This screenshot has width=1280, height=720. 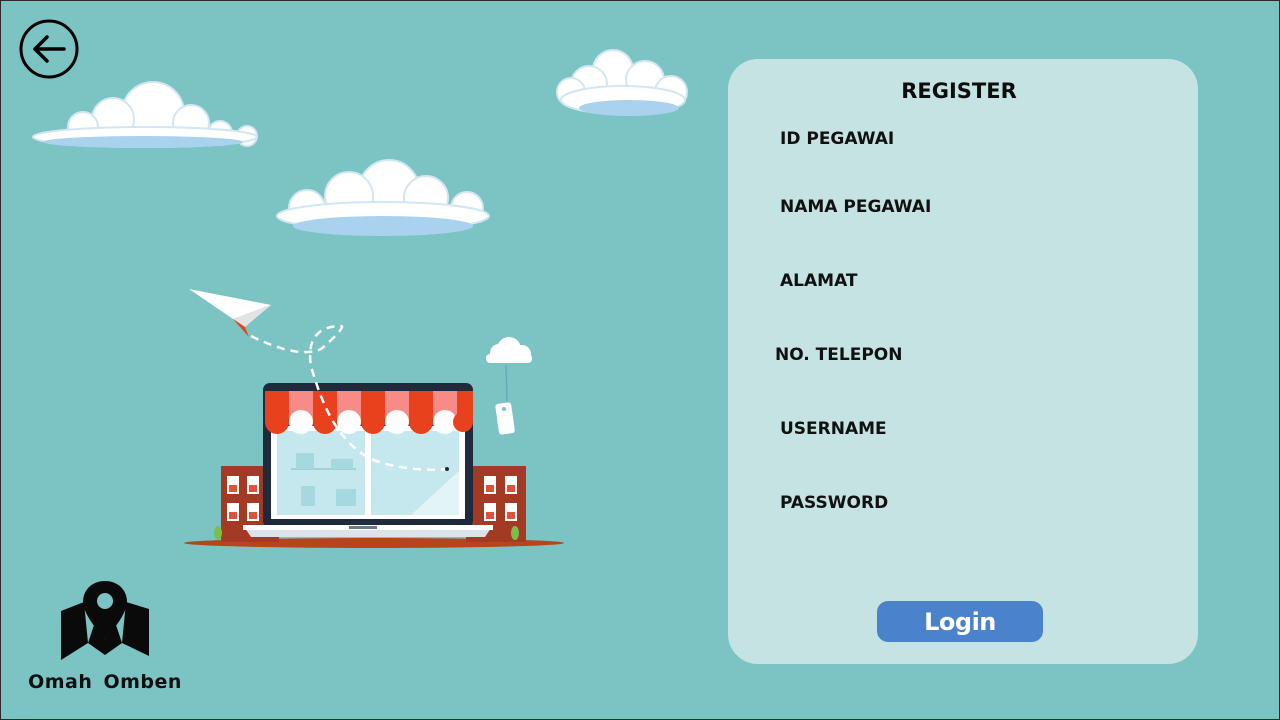 What do you see at coordinates (837, 139) in the screenshot?
I see `id-pegawai-label: ID PEGAWAI` at bounding box center [837, 139].